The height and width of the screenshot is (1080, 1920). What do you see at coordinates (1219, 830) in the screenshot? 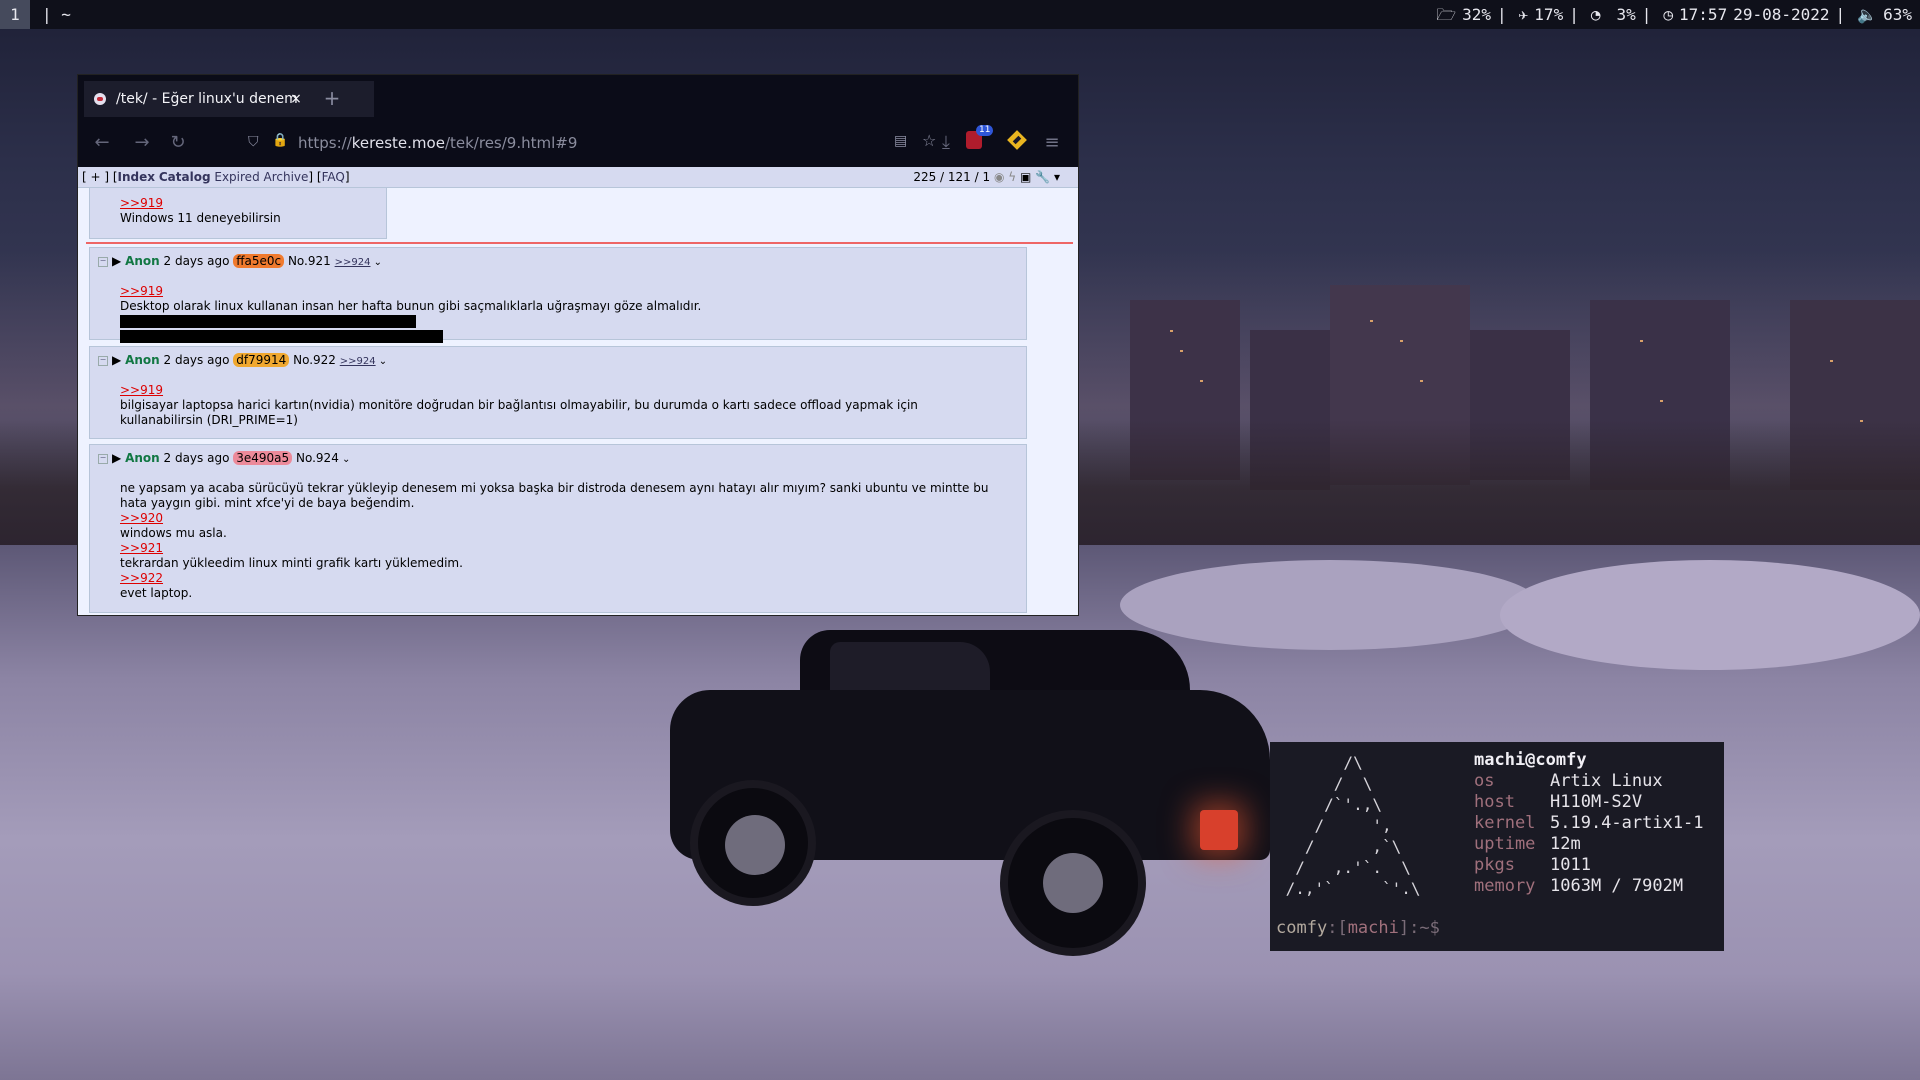
I see `car-taillight` at bounding box center [1219, 830].